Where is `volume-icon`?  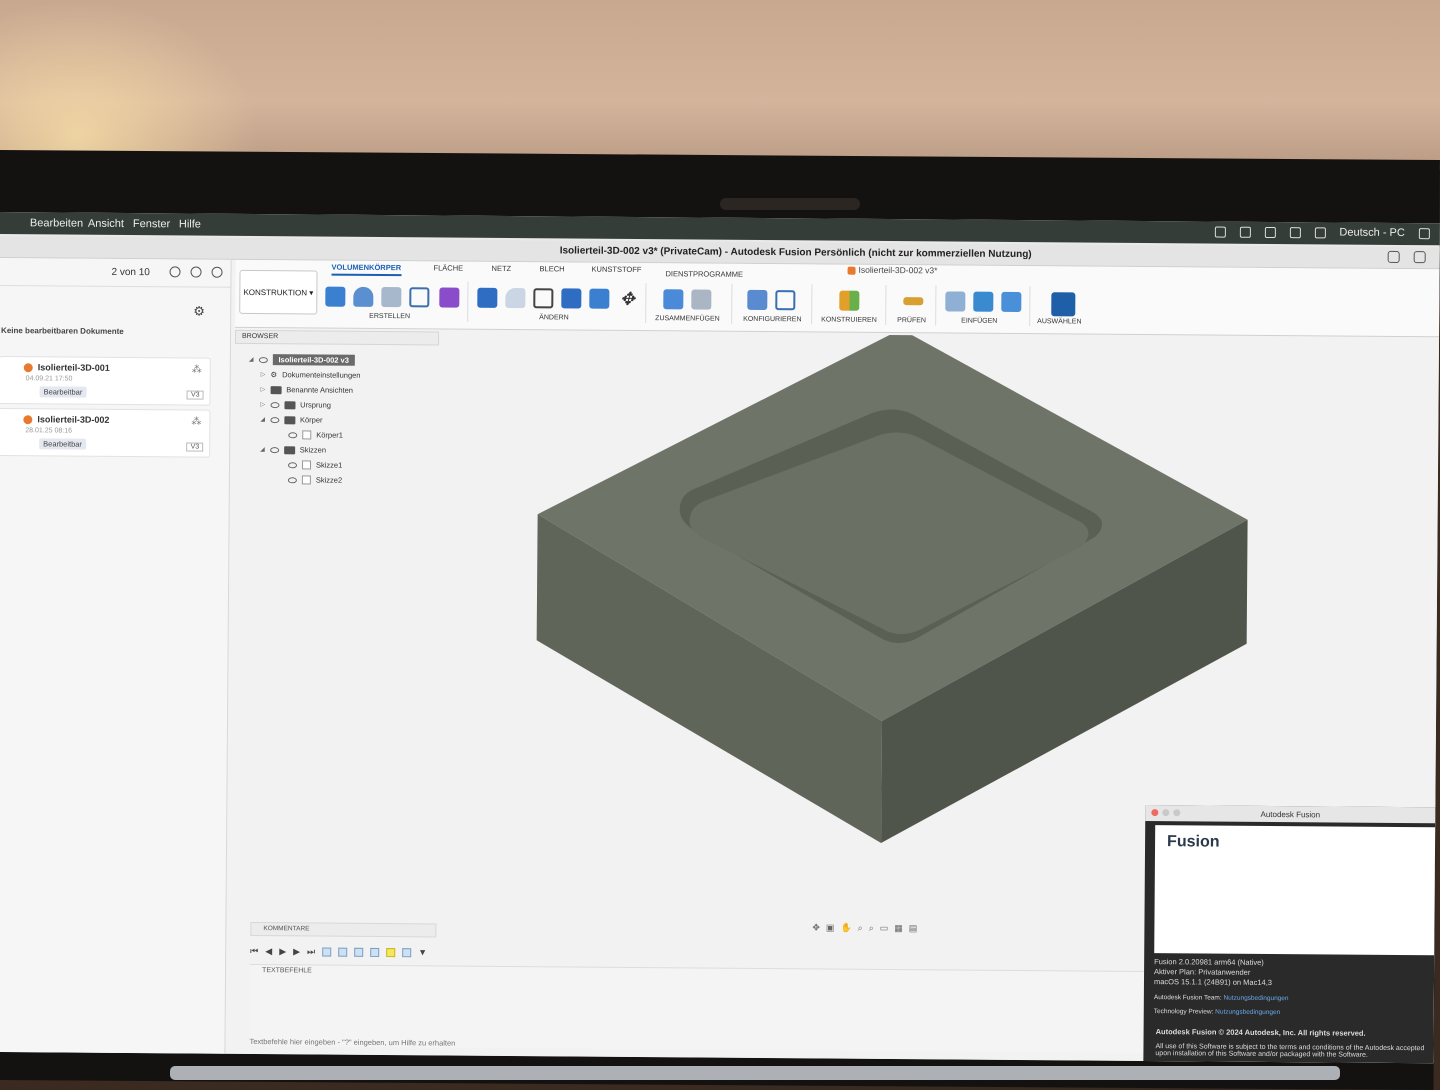 volume-icon is located at coordinates (1295, 232).